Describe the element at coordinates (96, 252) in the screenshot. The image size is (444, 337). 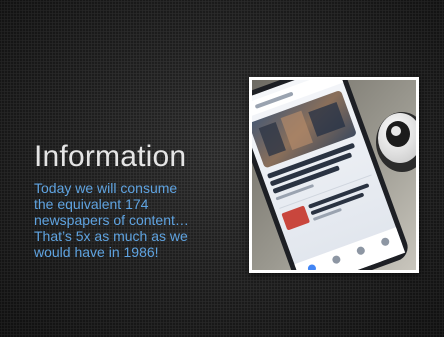
I see `body-line: would have in 1986!` at that location.